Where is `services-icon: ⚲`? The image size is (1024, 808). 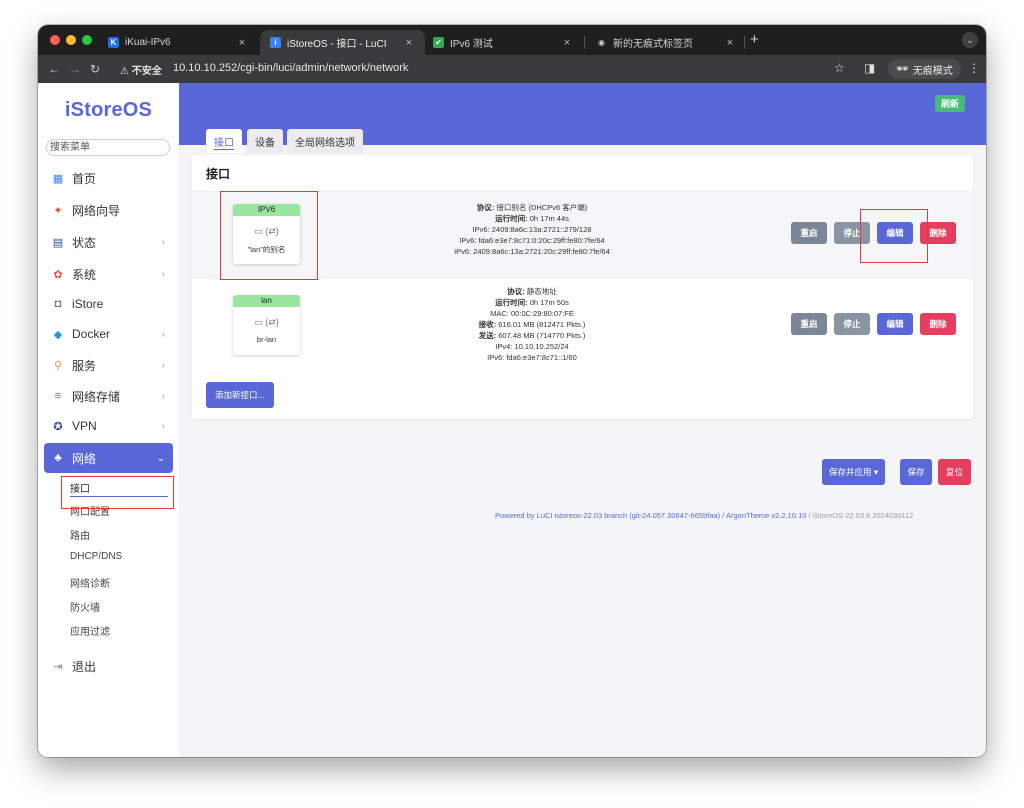
services-icon: ⚲ is located at coordinates (58, 365).